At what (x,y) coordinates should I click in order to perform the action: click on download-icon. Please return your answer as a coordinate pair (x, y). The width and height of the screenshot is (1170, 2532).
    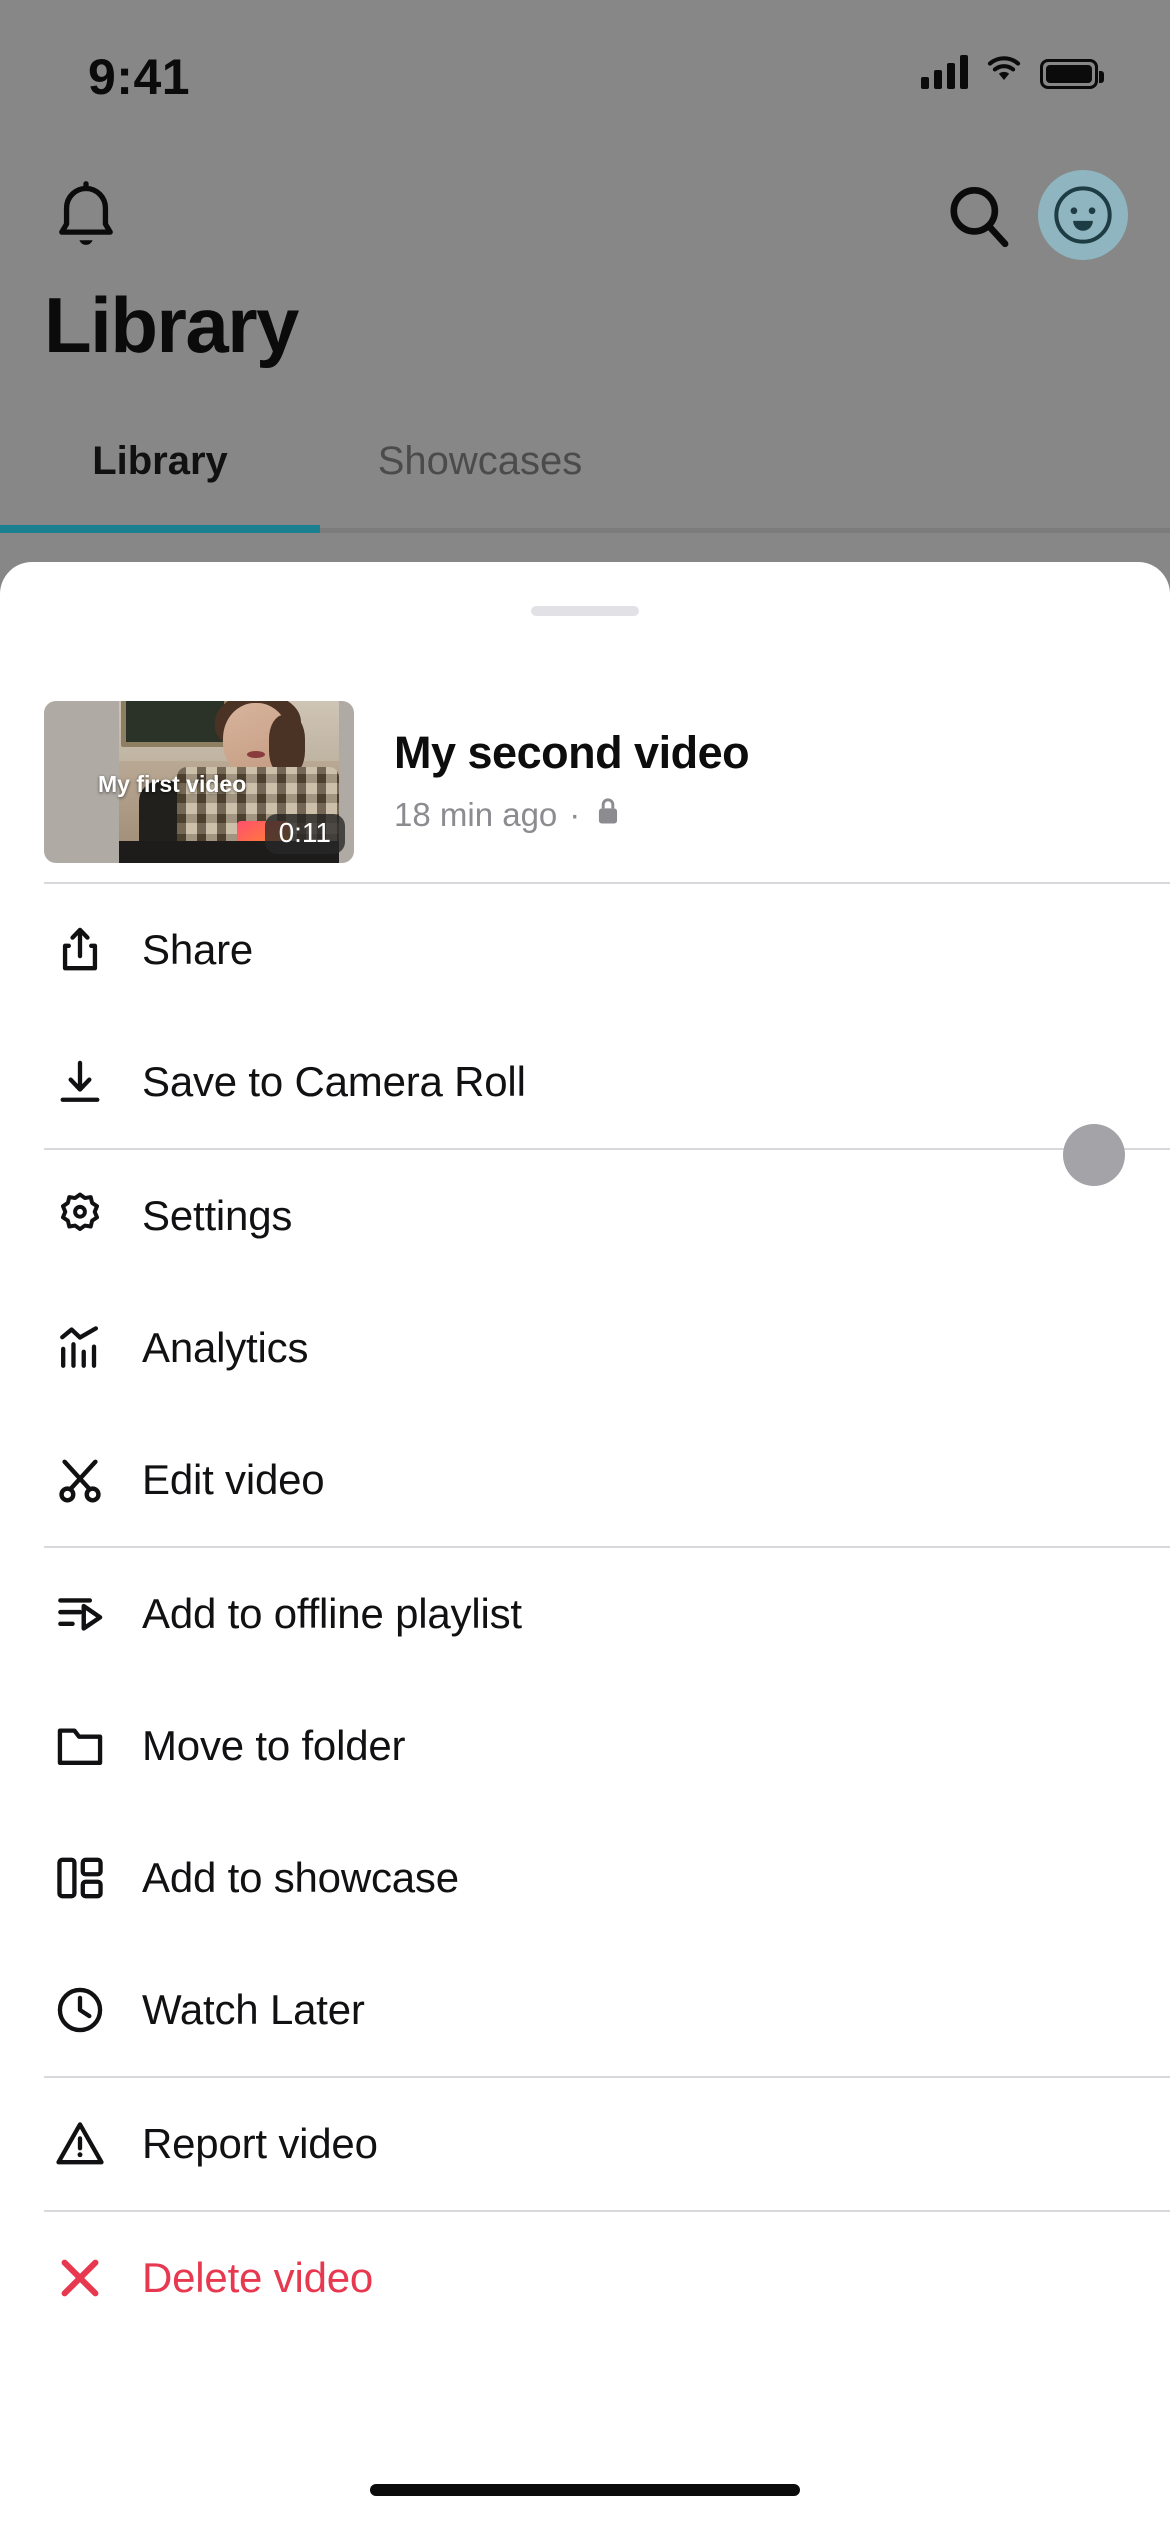
    Looking at the image, I should click on (80, 1082).